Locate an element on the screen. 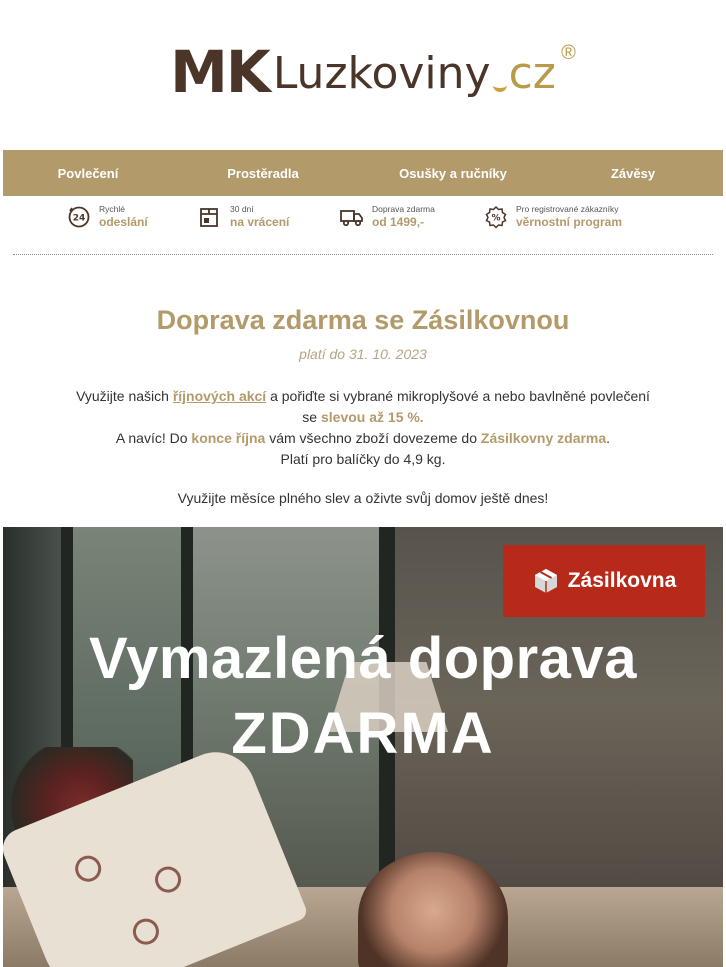  logo: MK Luzkoviny cz ® is located at coordinates (363, 77).